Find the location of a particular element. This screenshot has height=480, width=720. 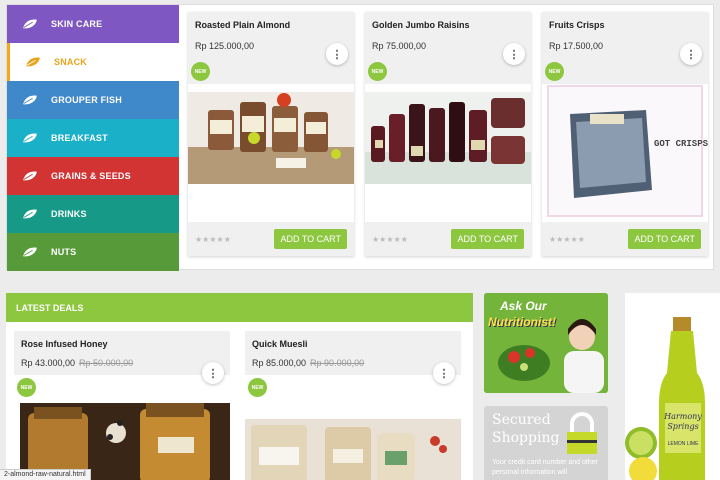

harmony-springs-banner: Harmony Springs LEMON LIME is located at coordinates (672, 386).